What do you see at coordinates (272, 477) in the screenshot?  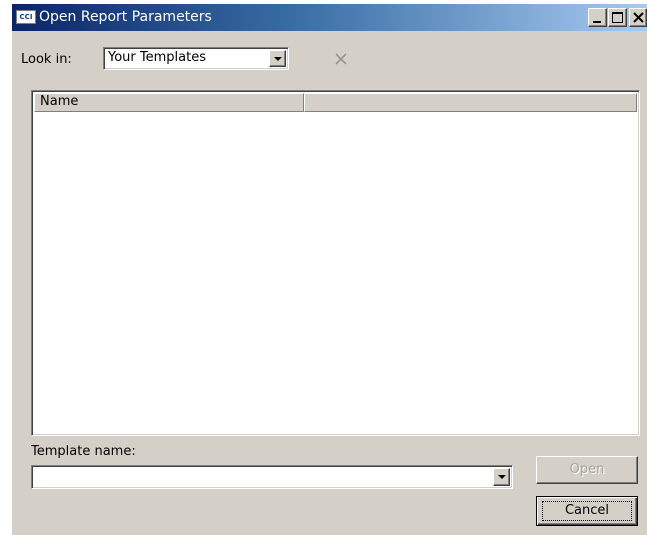 I see `template-name-combo` at bounding box center [272, 477].